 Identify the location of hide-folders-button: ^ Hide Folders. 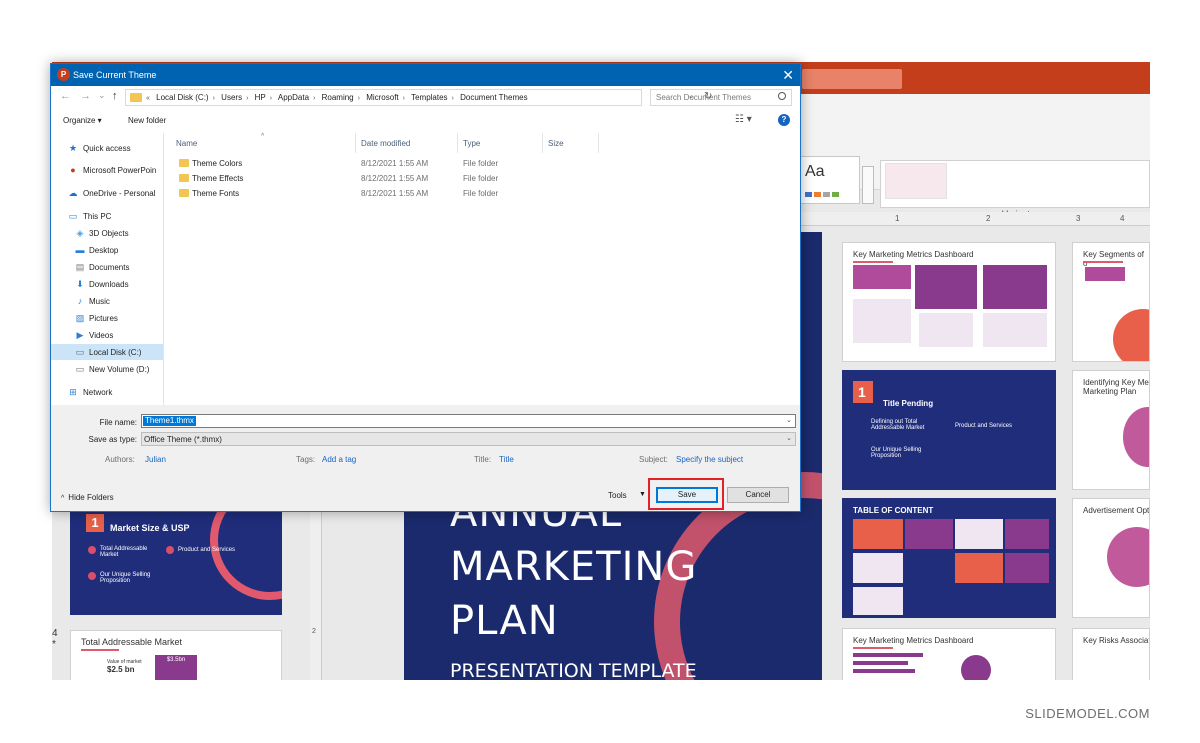
(87, 497).